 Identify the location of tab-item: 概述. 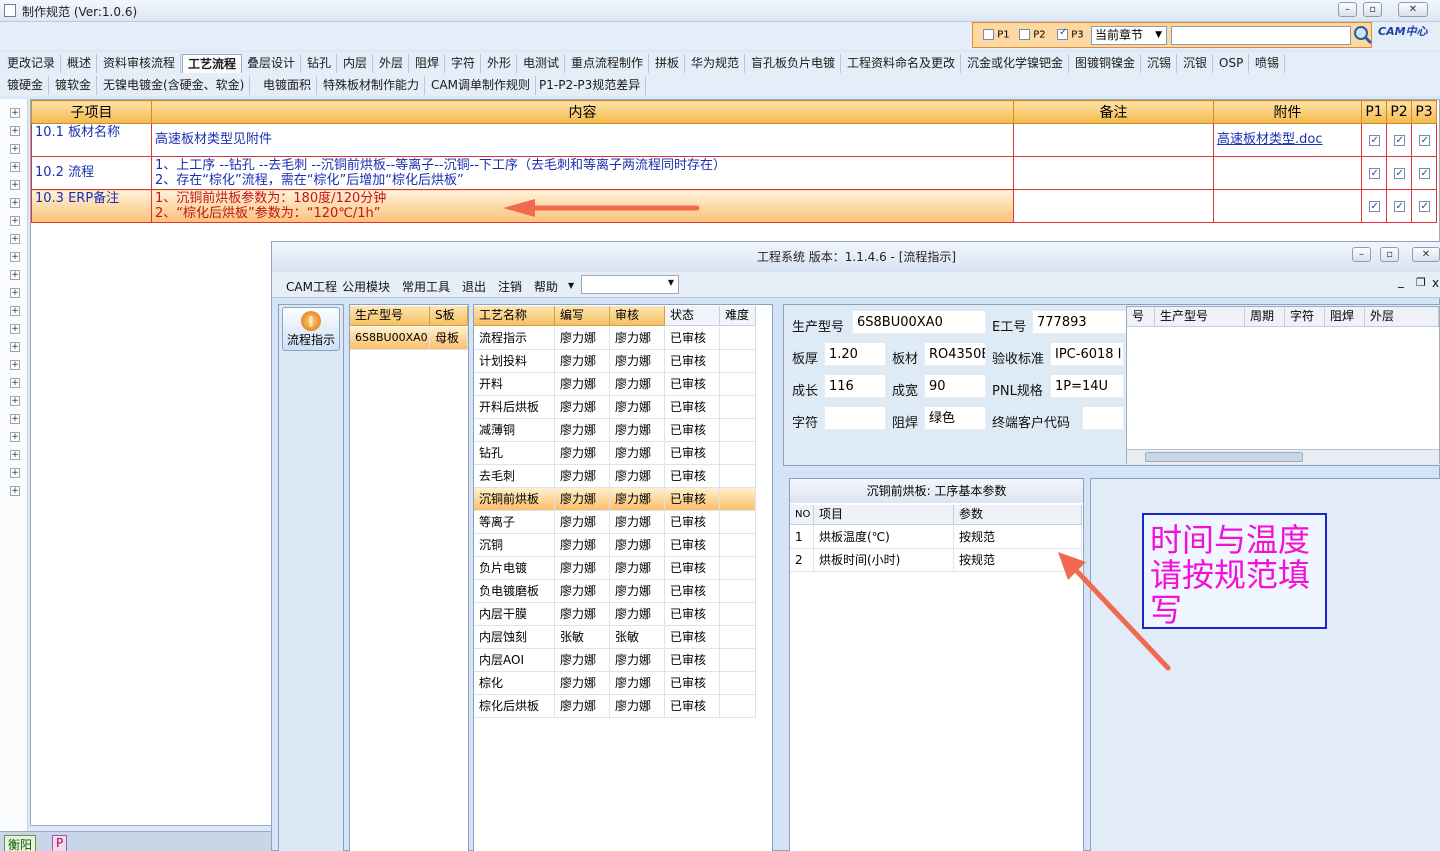
(80, 63).